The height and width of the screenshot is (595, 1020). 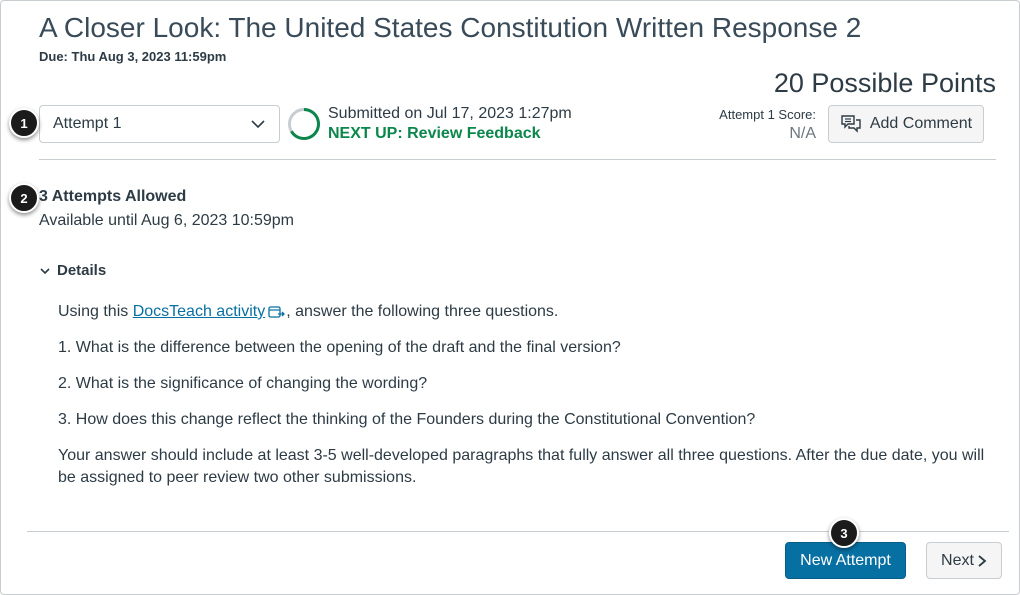 I want to click on callout-badge-2: 2, so click(x=24, y=198).